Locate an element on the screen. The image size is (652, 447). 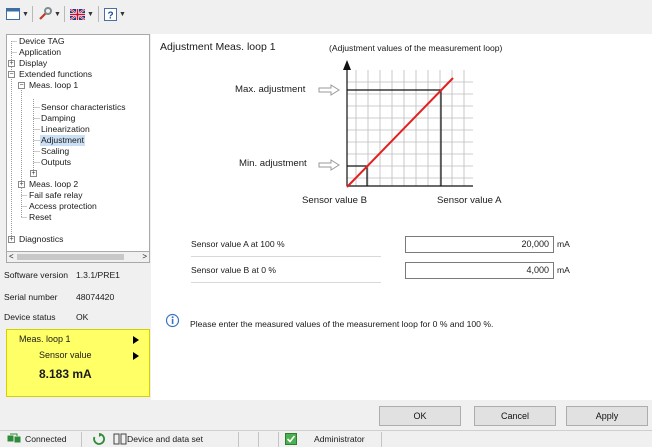
measured-value-panel: Meas. loop 1 Sensor value 8.183 mA is located at coordinates (78, 363).